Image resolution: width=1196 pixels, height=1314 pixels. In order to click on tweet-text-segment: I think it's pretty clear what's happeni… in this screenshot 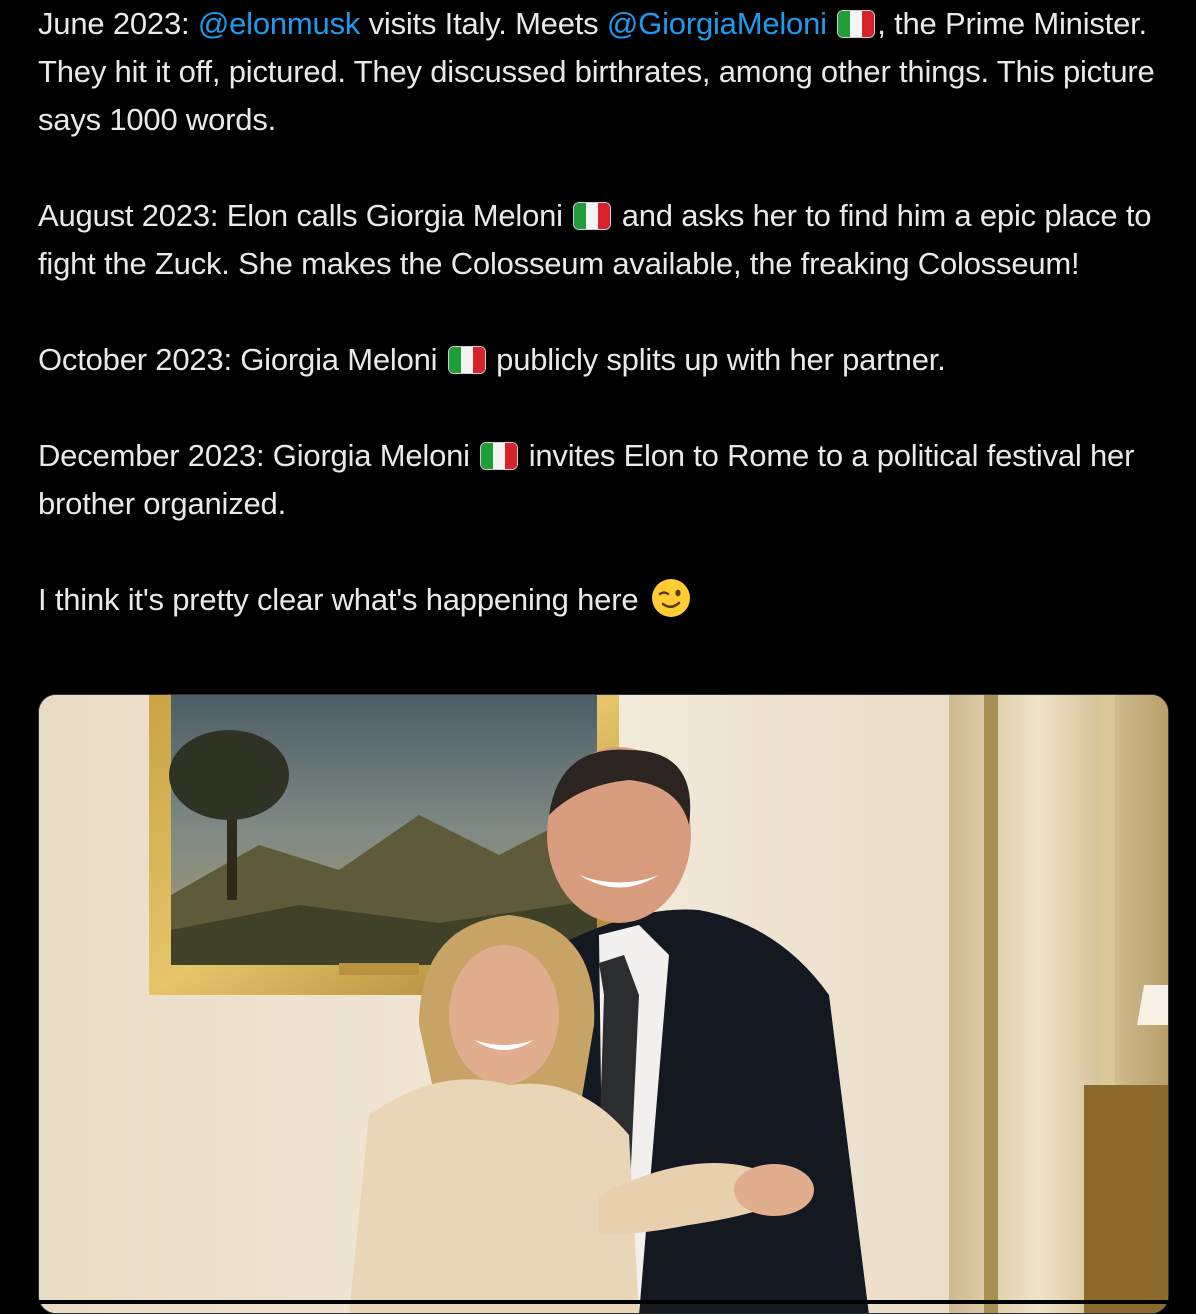, I will do `click(342, 599)`.